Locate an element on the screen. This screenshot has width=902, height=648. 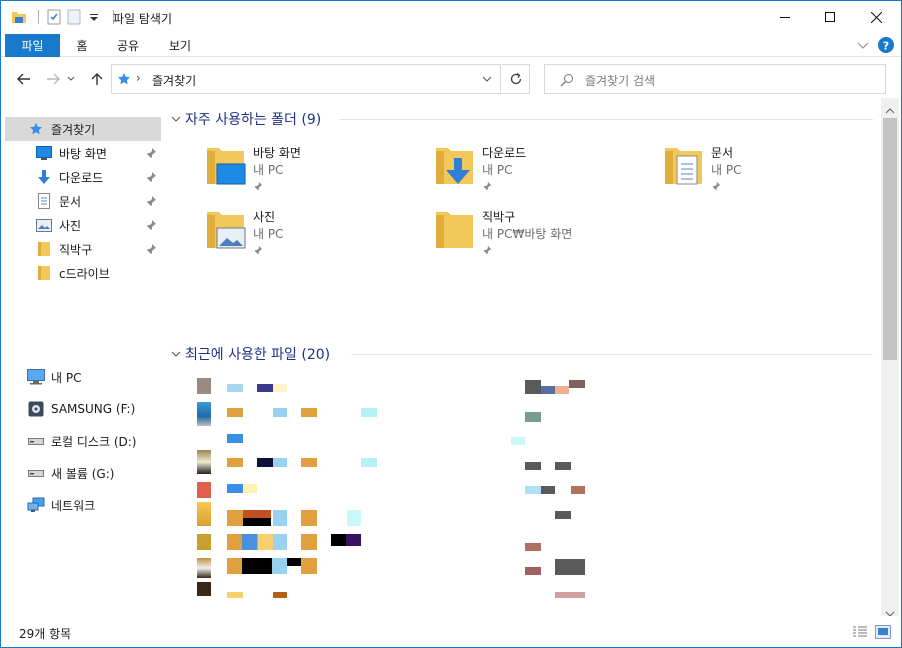
maximize-button is located at coordinates (830, 17).